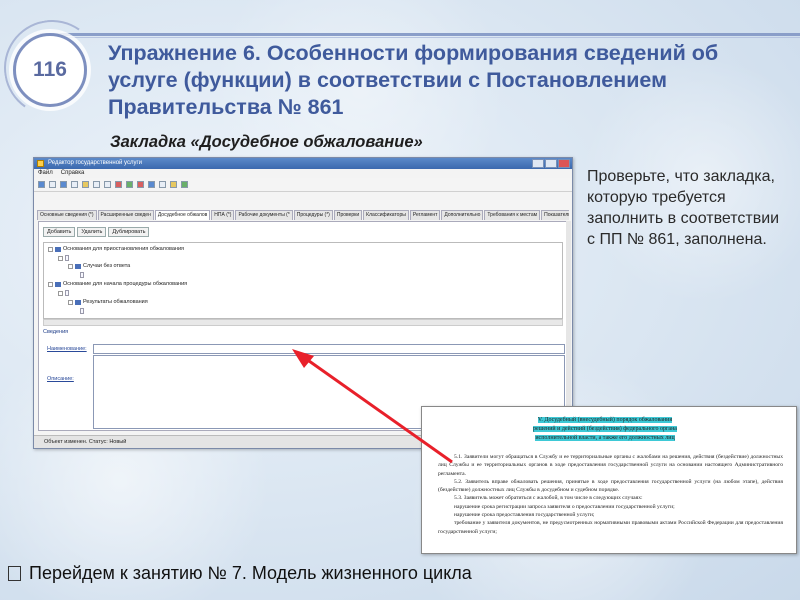 This screenshot has height=600, width=800. I want to click on slide-number: 116, so click(50, 69).